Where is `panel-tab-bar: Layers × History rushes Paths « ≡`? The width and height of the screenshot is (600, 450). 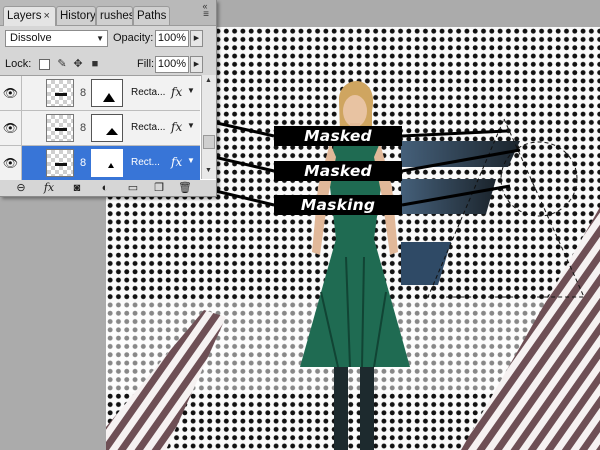 panel-tab-bar: Layers × History rushes Paths « ≡ is located at coordinates (108, 13).